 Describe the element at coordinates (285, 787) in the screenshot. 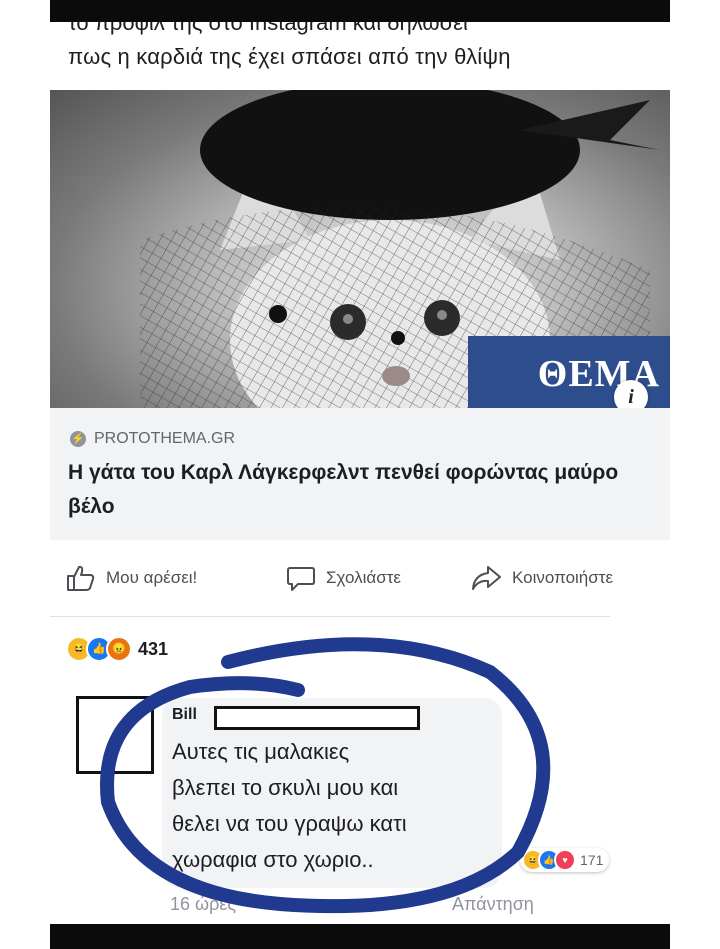

I see `comment-line: βλεπει το σκυλι μου και` at that location.